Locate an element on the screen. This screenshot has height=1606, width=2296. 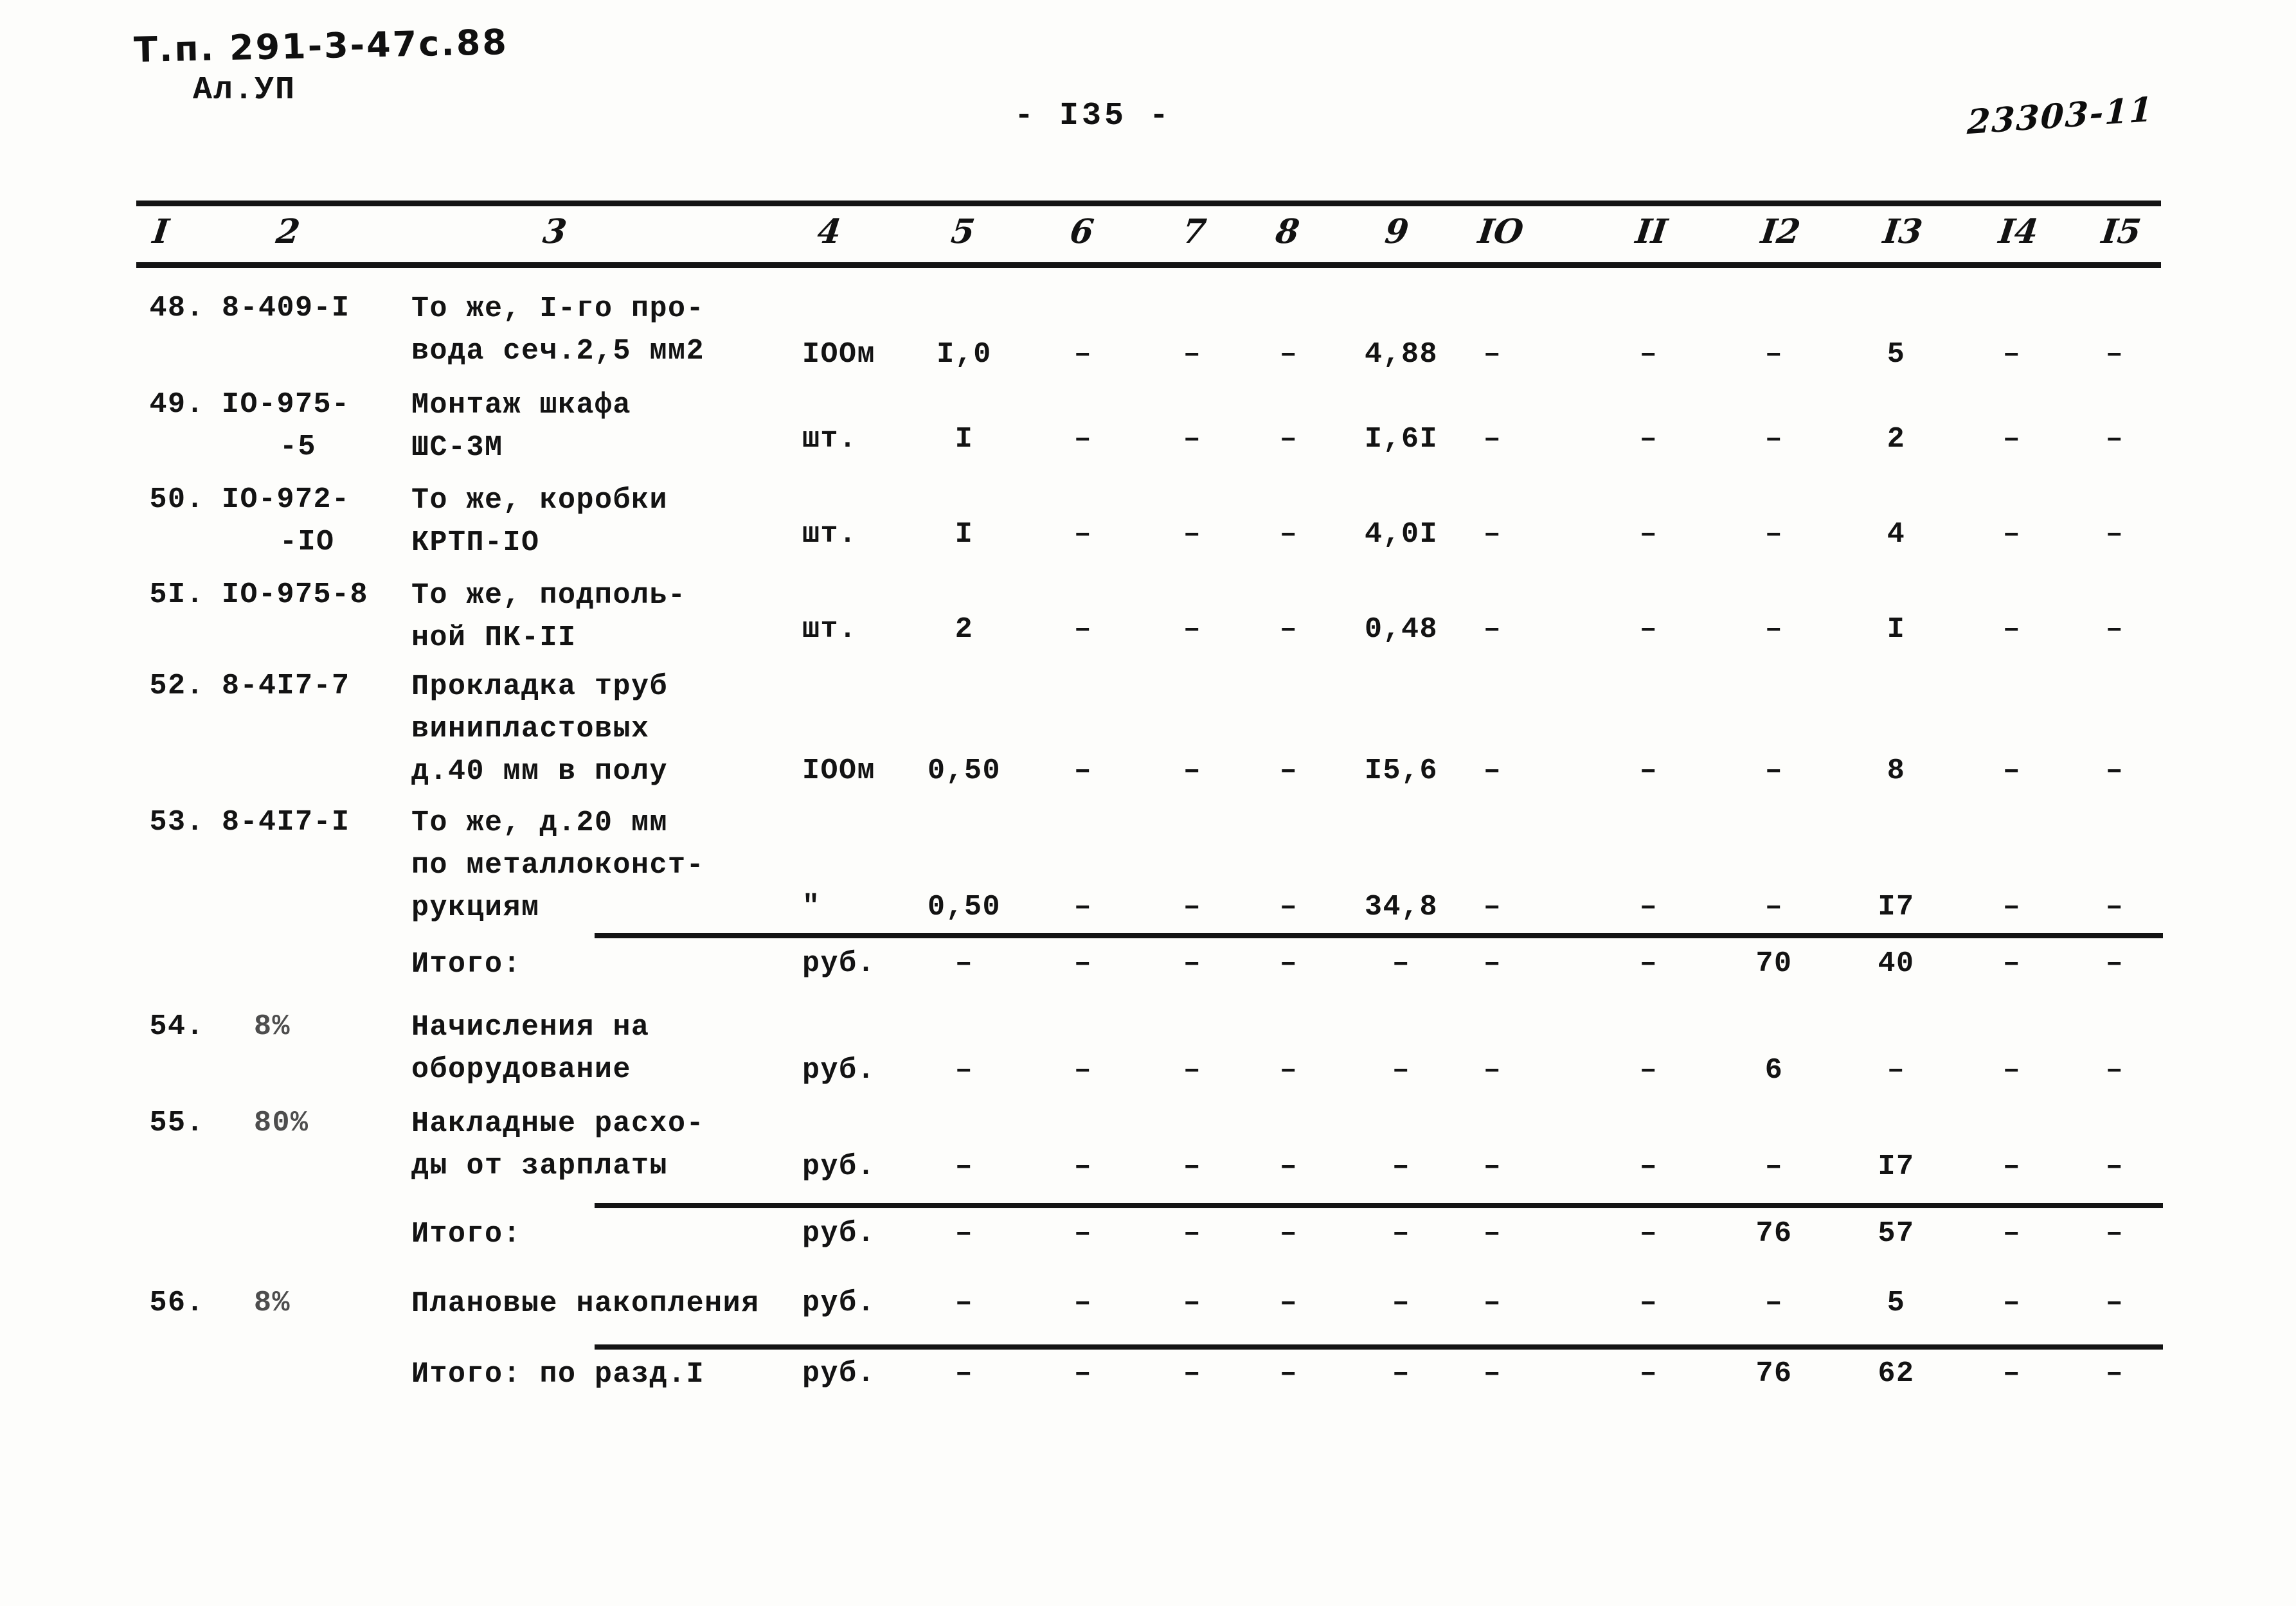
row-description-line: То же, д.20 мм is located at coordinates (539, 823).